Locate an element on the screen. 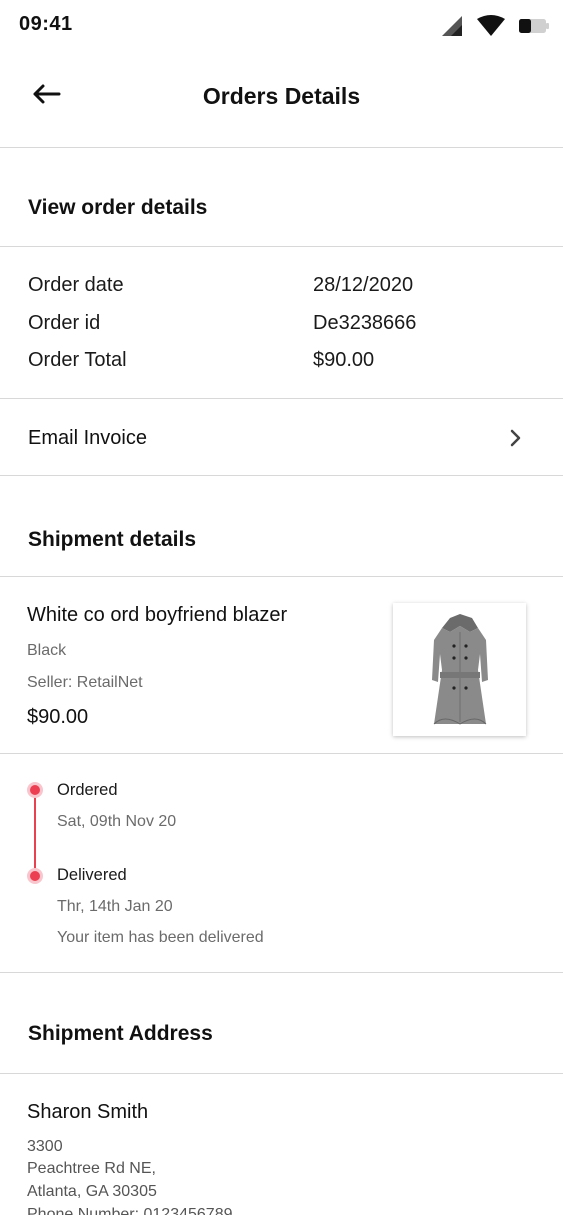  order-total-label: Order Total is located at coordinates (77, 360).